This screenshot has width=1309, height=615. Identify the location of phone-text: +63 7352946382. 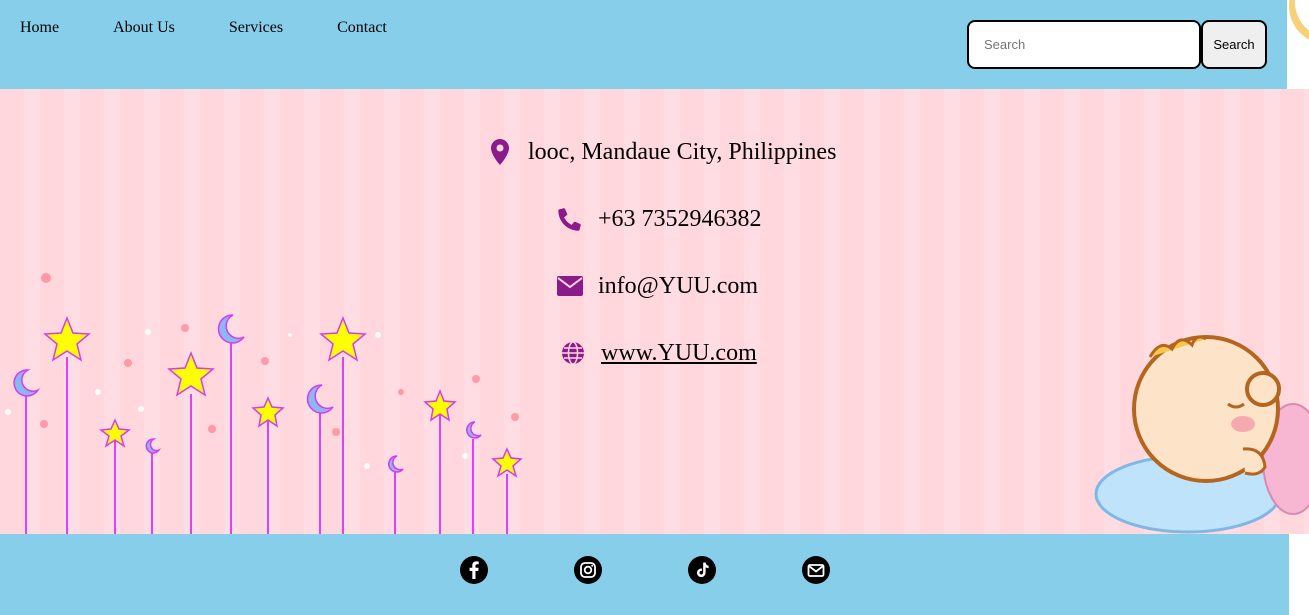
(680, 218).